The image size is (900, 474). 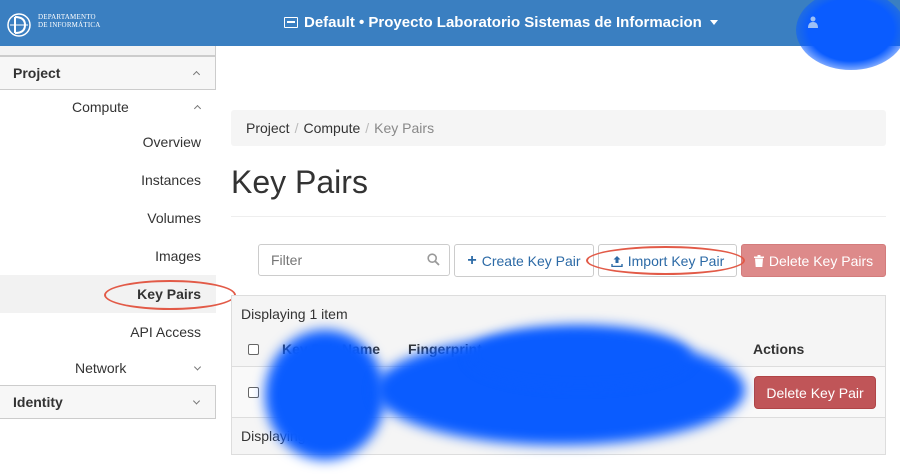 I want to click on select-all-checkbox, so click(x=253, y=349).